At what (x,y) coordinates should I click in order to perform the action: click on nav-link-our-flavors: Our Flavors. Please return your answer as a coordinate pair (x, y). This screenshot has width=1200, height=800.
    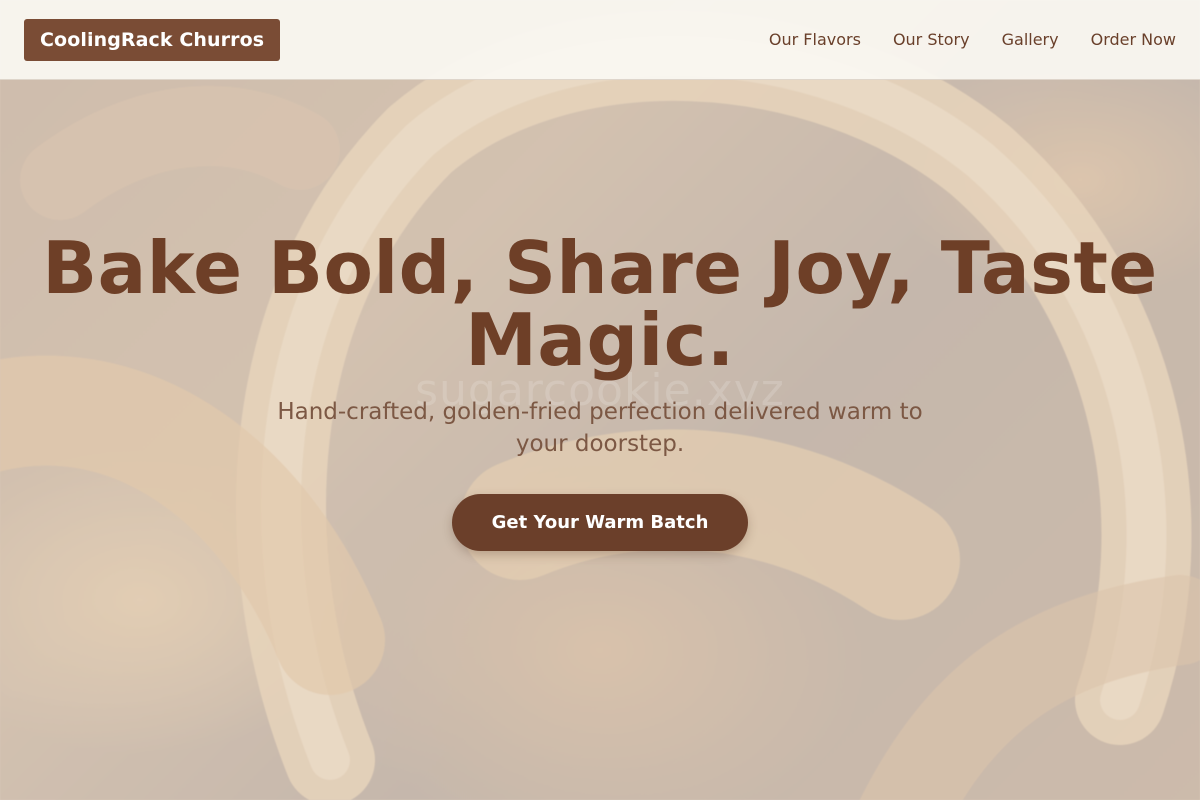
    Looking at the image, I should click on (815, 39).